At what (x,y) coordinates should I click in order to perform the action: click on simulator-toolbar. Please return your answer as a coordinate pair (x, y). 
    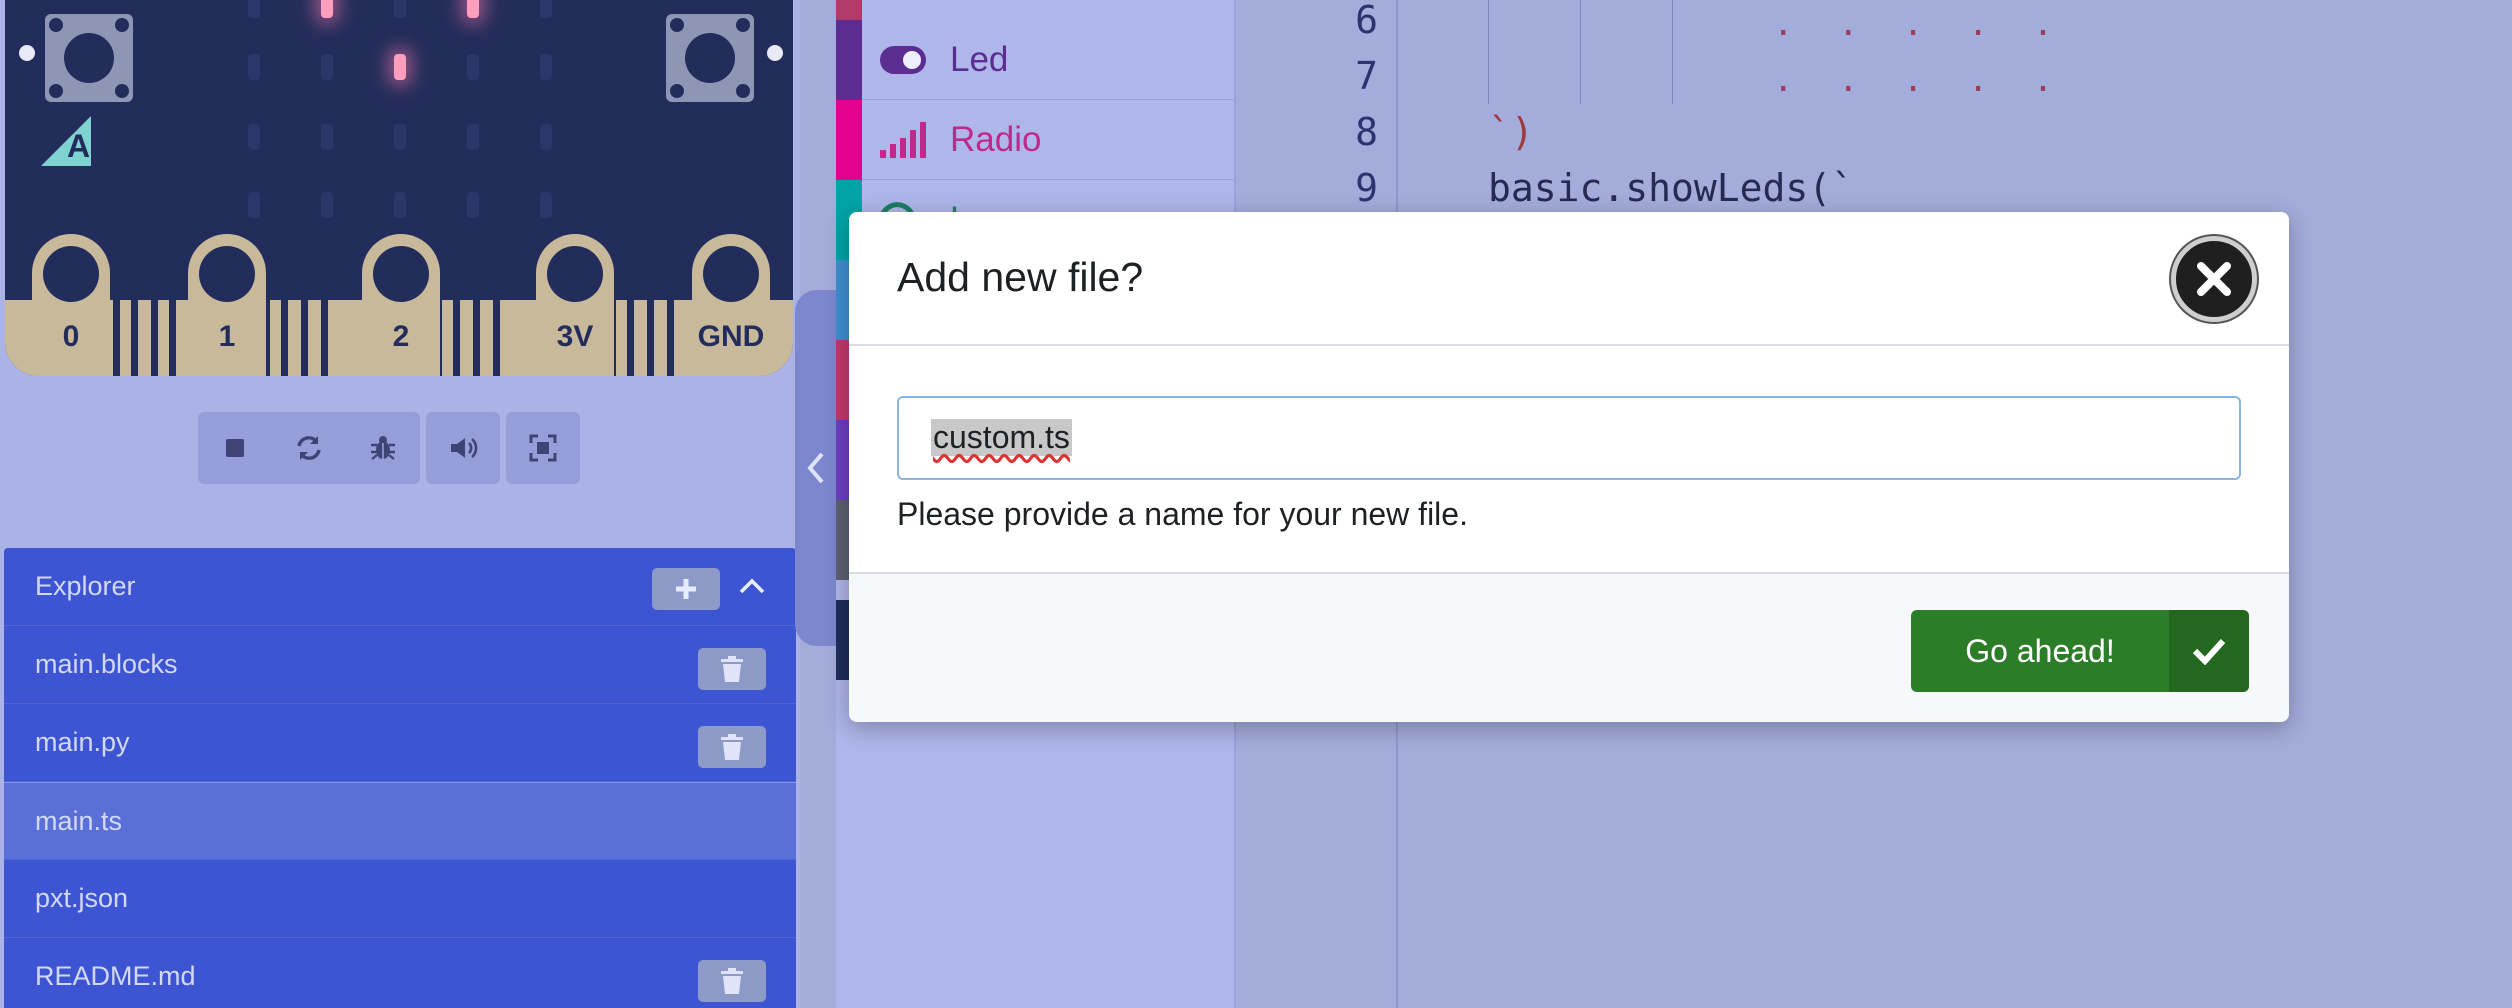
    Looking at the image, I should click on (389, 448).